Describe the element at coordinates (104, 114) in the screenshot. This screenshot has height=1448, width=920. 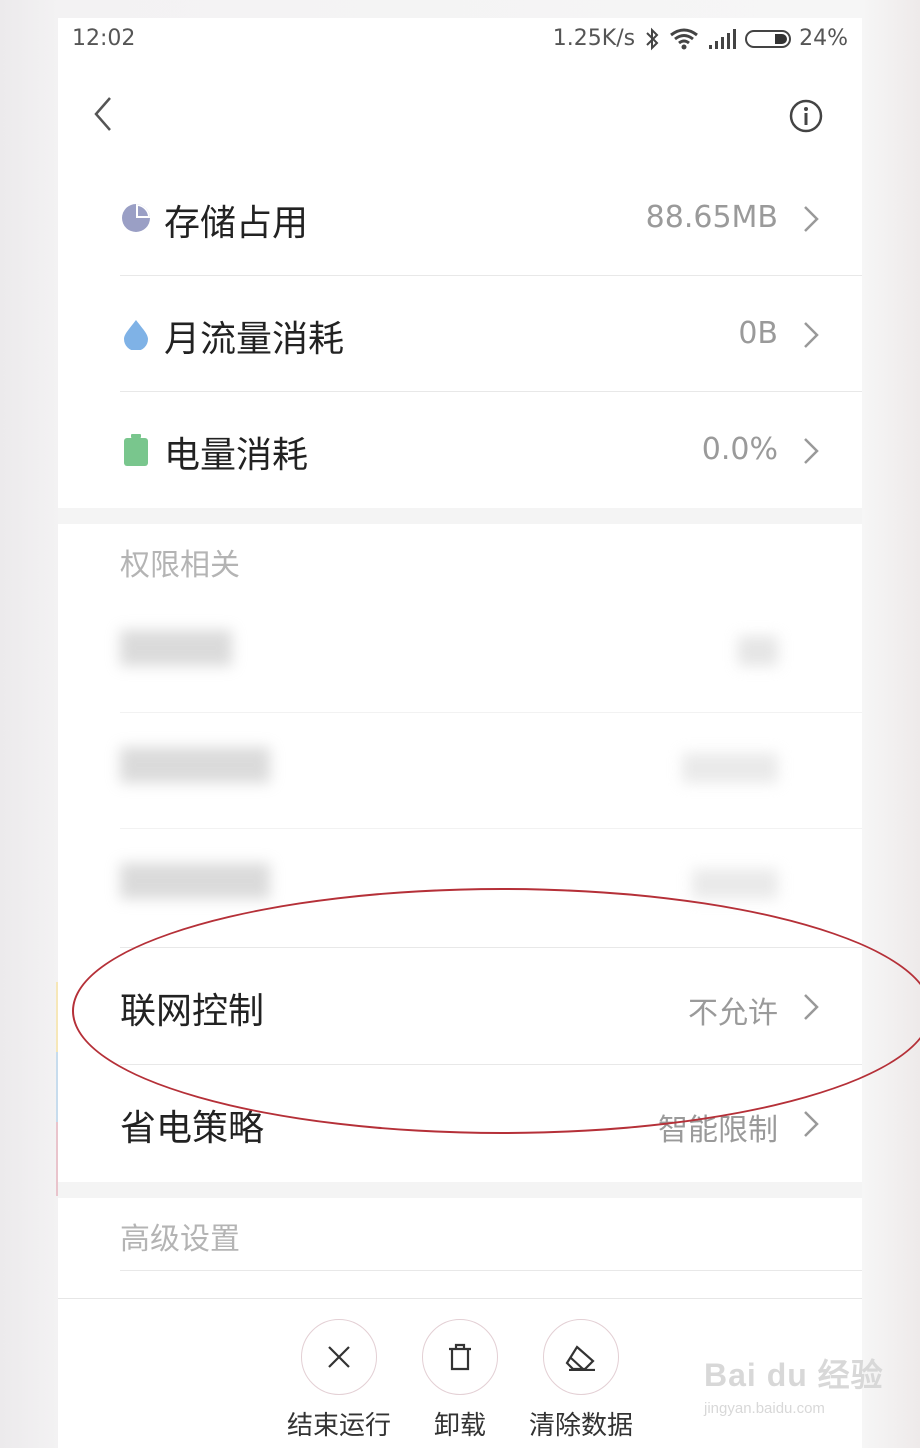
I see `back-button` at that location.